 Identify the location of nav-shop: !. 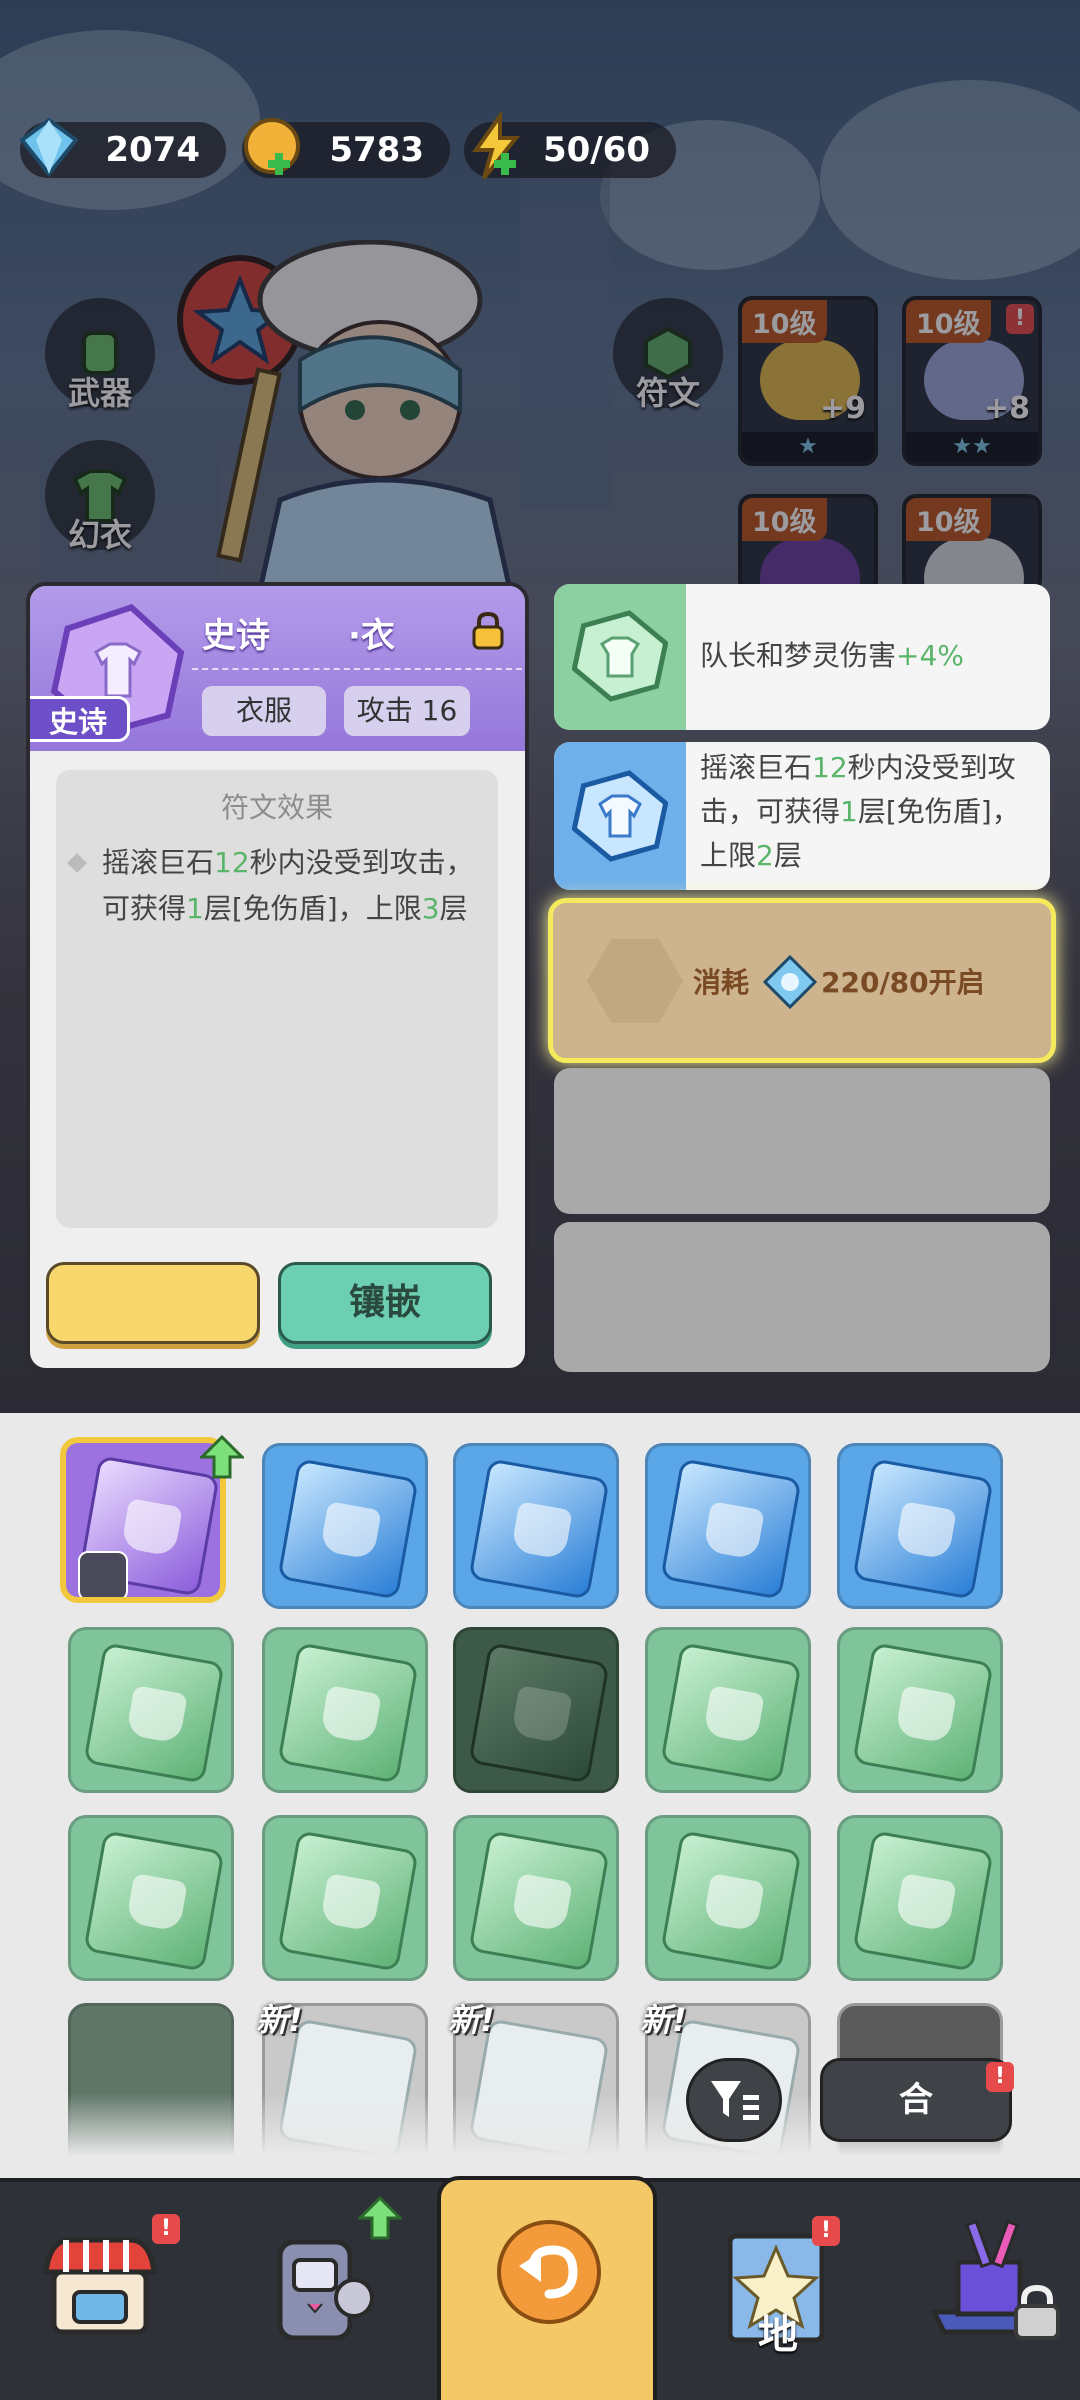
(110, 2292).